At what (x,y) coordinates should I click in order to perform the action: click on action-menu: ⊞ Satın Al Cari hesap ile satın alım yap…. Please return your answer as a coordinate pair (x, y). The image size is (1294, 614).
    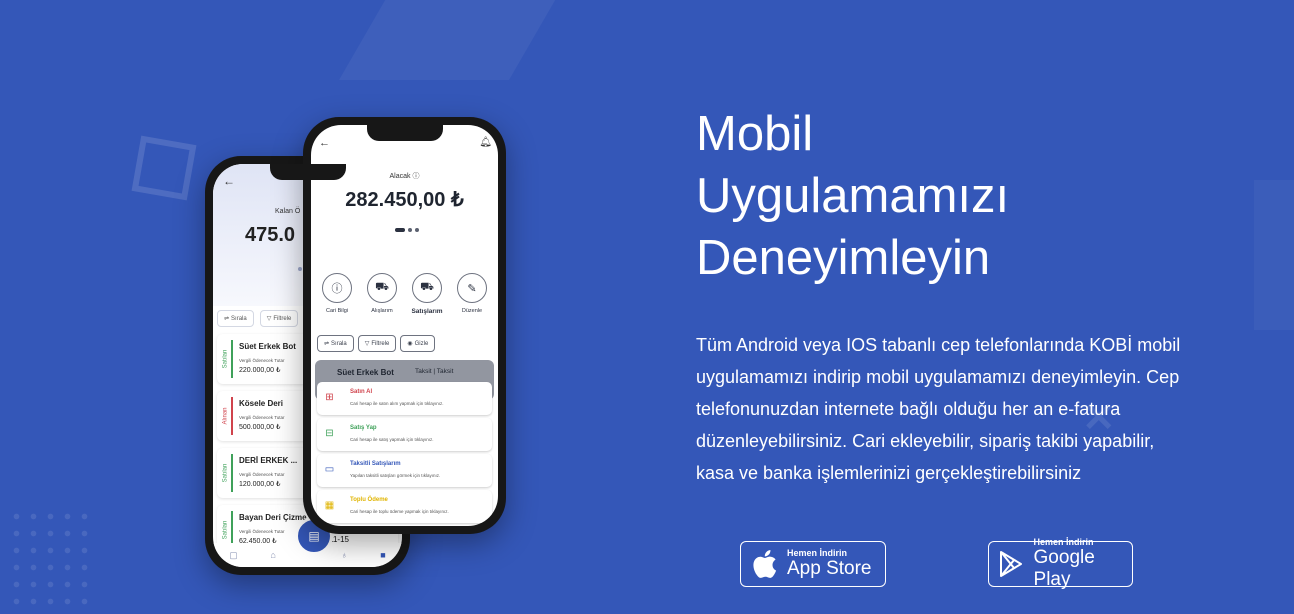
    Looking at the image, I should click on (404, 452).